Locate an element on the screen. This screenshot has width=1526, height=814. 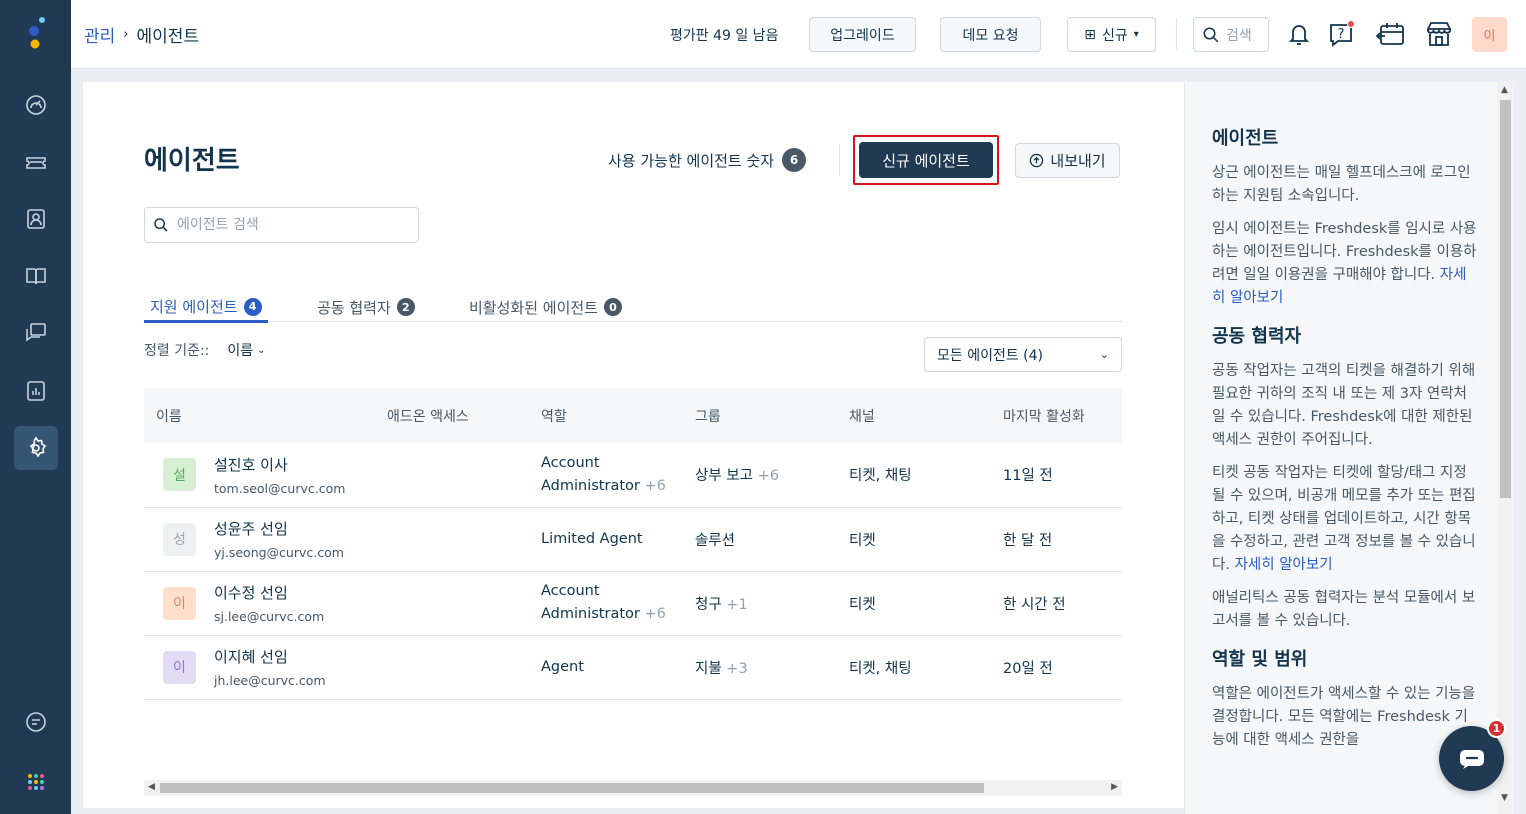
tab-support-agents: 지원 에이전트 4 is located at coordinates (206, 308).